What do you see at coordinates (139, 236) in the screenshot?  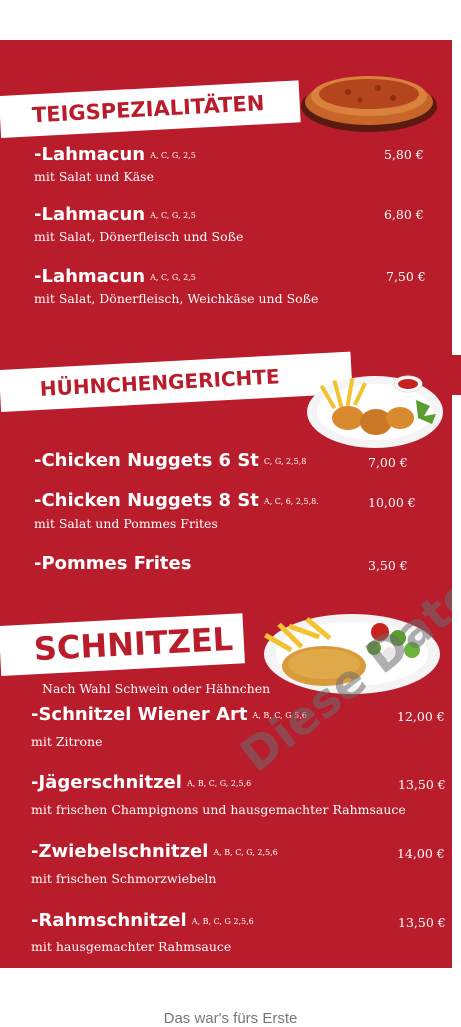 I see `item-description: mit Salat, Dönerfleisch und Soße` at bounding box center [139, 236].